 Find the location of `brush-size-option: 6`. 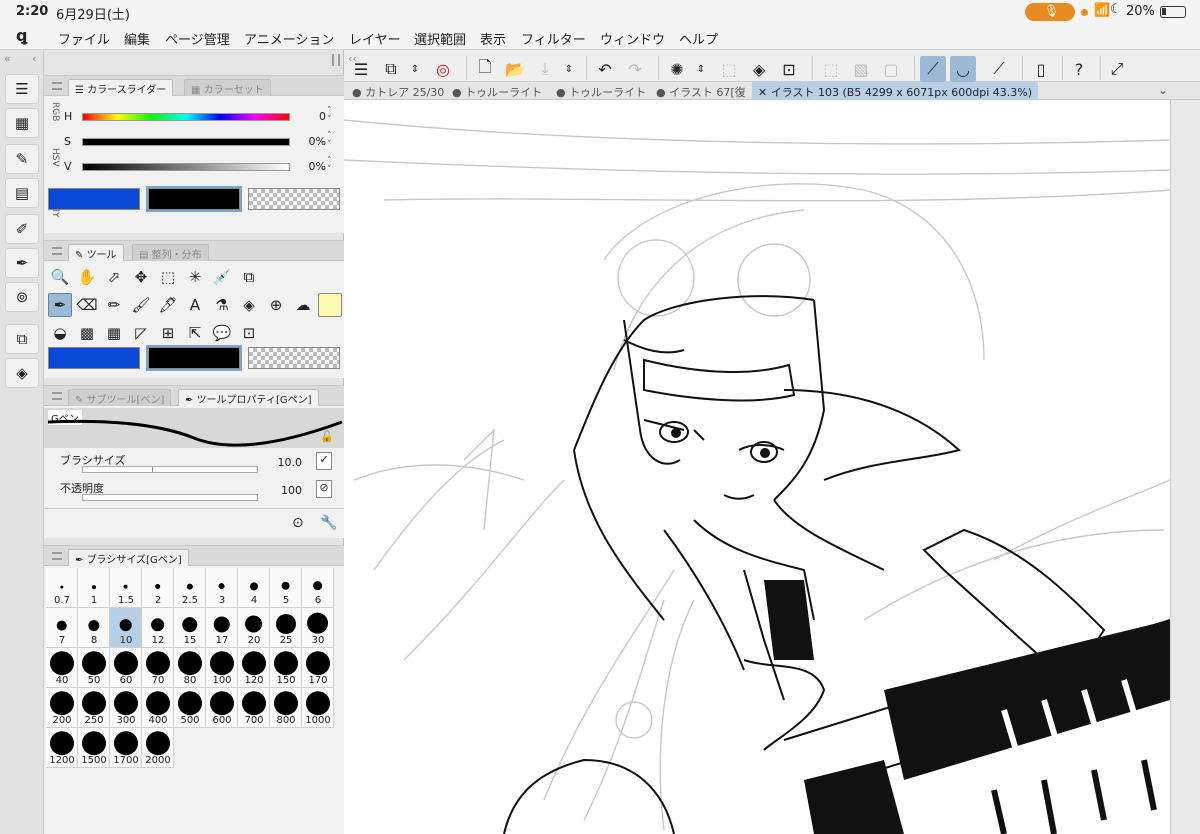

brush-size-option: 6 is located at coordinates (318, 588).